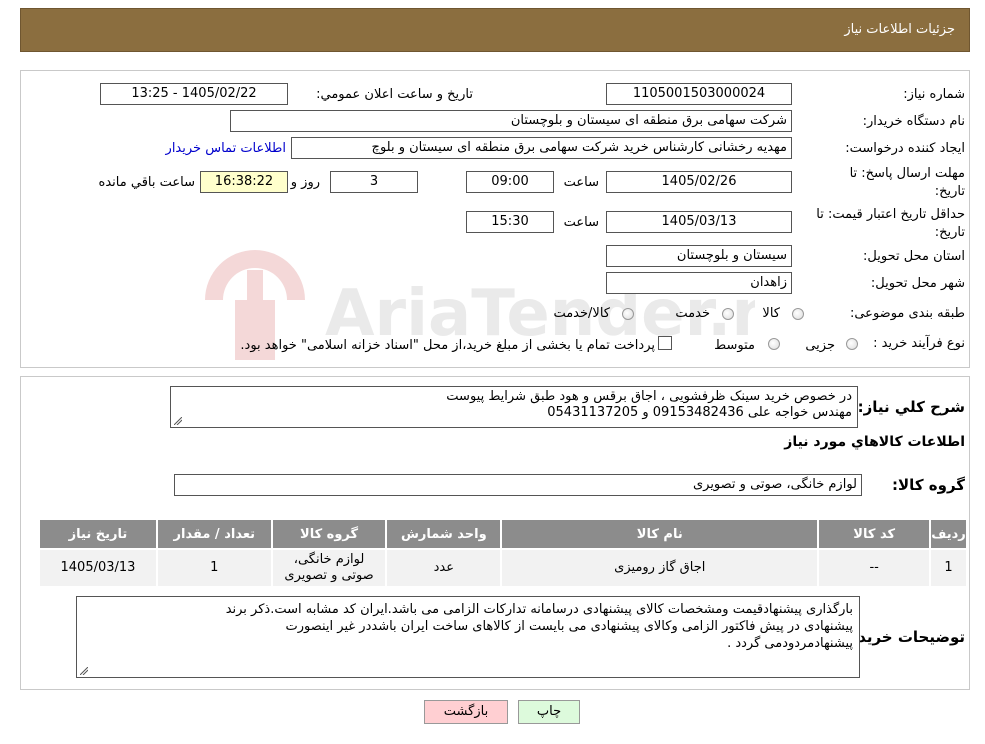 The image size is (985, 744). What do you see at coordinates (214, 534) in the screenshot?
I see `col-header-qty: تعداد / مقدار` at bounding box center [214, 534].